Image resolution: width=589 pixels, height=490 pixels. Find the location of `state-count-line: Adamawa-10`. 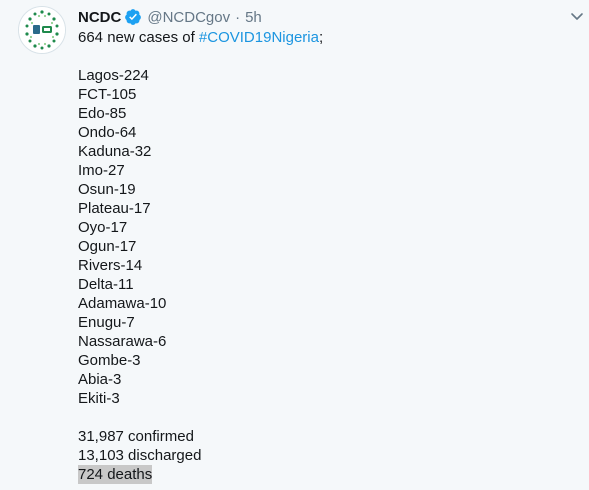

state-count-line: Adamawa-10 is located at coordinates (122, 303).